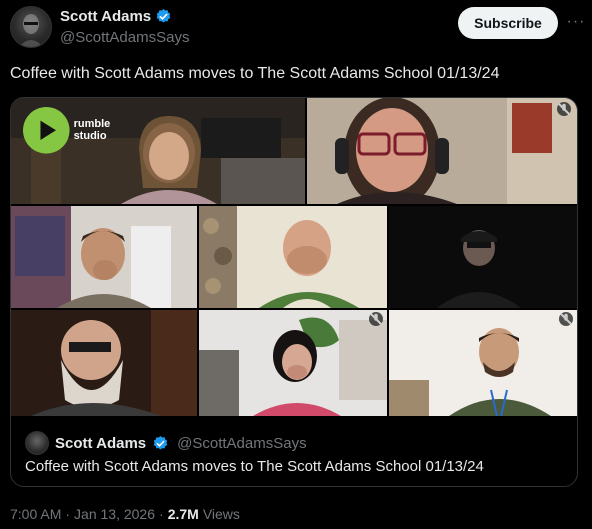 Image resolution: width=592 pixels, height=529 pixels. I want to click on participant-man-lanyard-tile, so click(483, 363).